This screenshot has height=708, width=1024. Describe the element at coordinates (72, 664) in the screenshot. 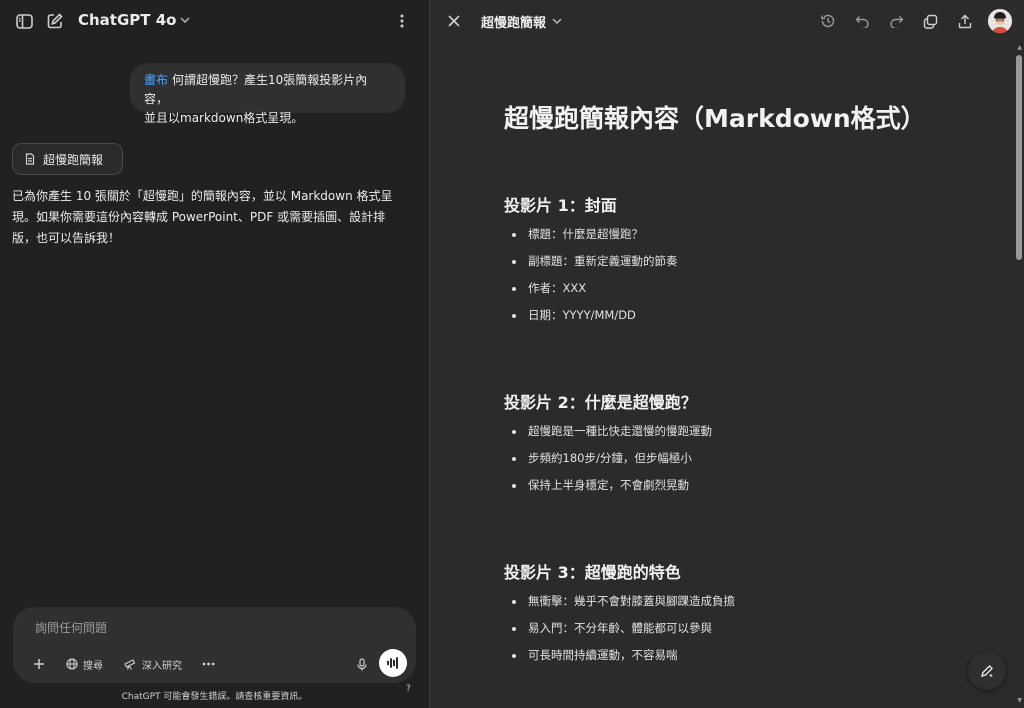

I see `globe-icon` at that location.